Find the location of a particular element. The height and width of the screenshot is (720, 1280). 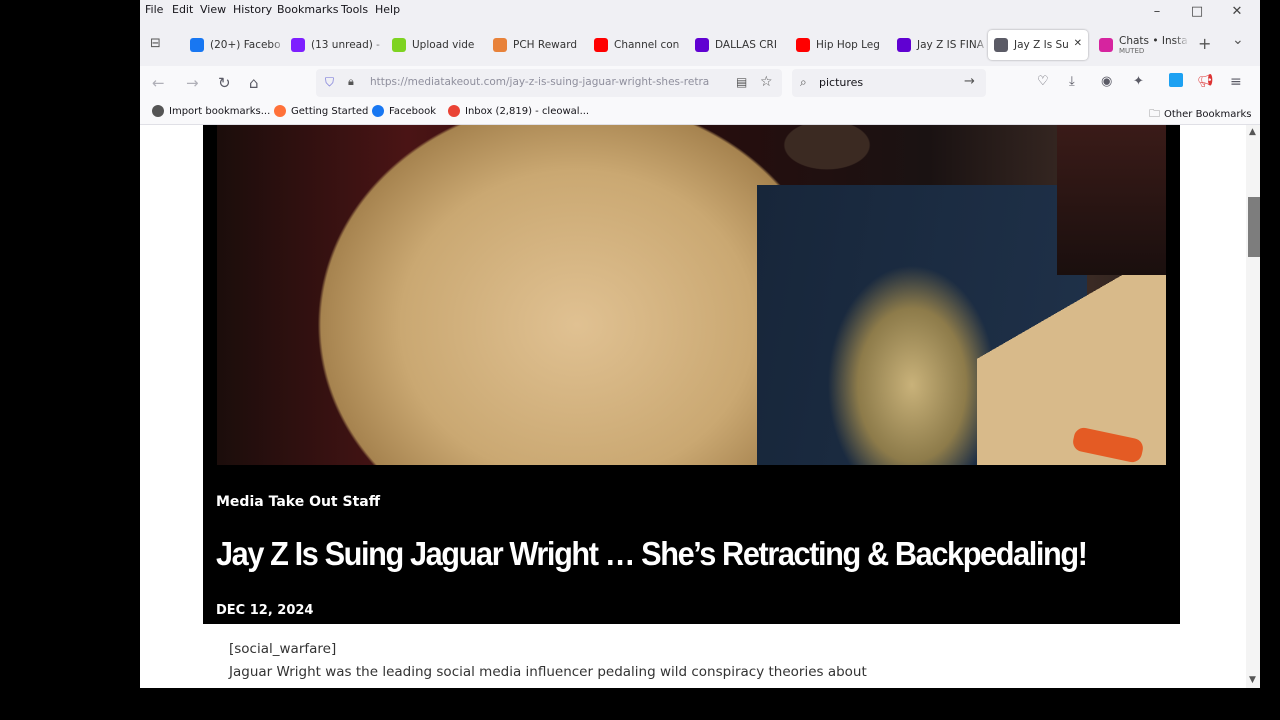

menu-bookmarks: Bookmarks is located at coordinates (307, 9).